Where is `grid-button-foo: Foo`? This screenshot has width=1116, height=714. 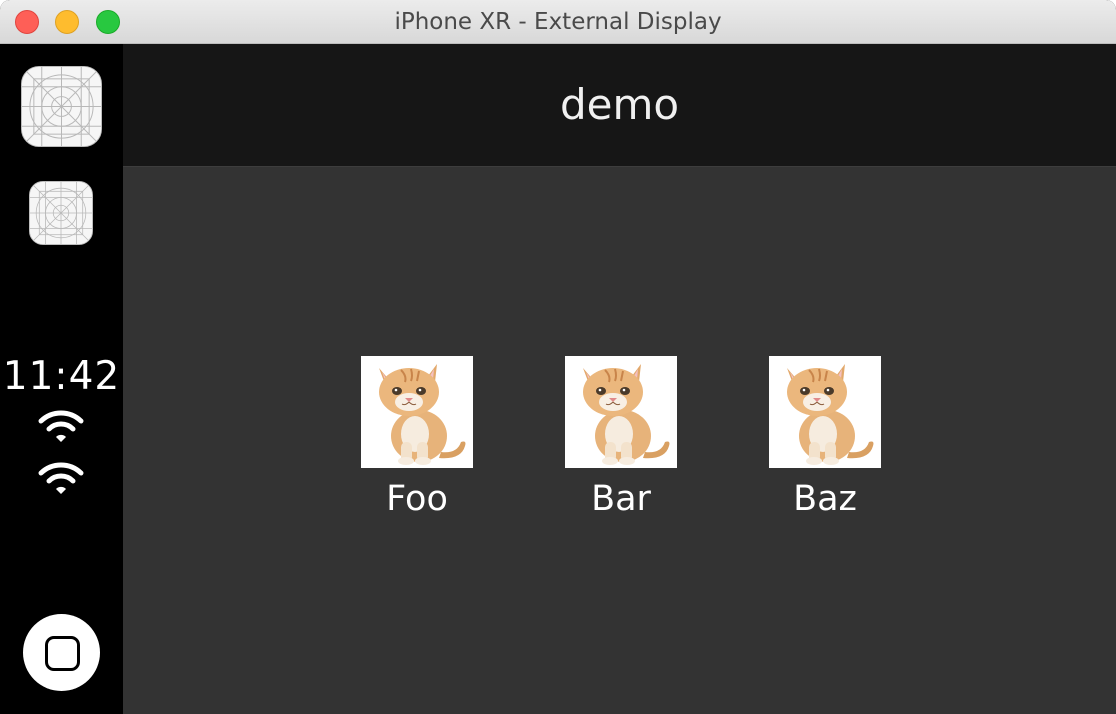
grid-button-foo: Foo is located at coordinates (417, 441).